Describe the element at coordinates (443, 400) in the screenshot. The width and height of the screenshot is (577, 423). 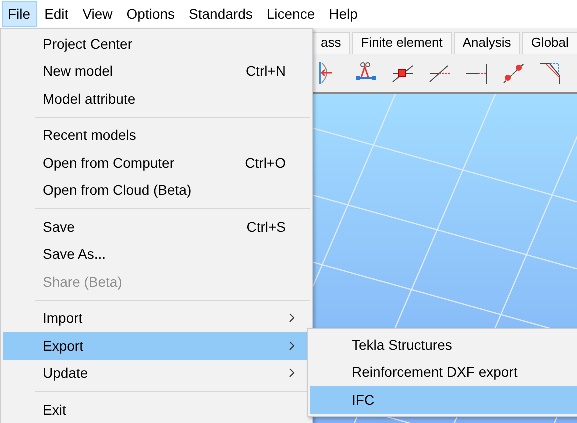
I see `menu-item: IFC` at that location.